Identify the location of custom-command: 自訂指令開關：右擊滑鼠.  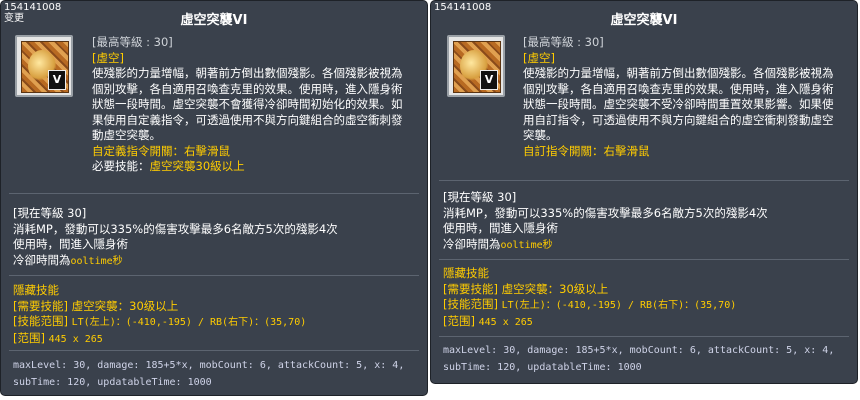
(586, 150).